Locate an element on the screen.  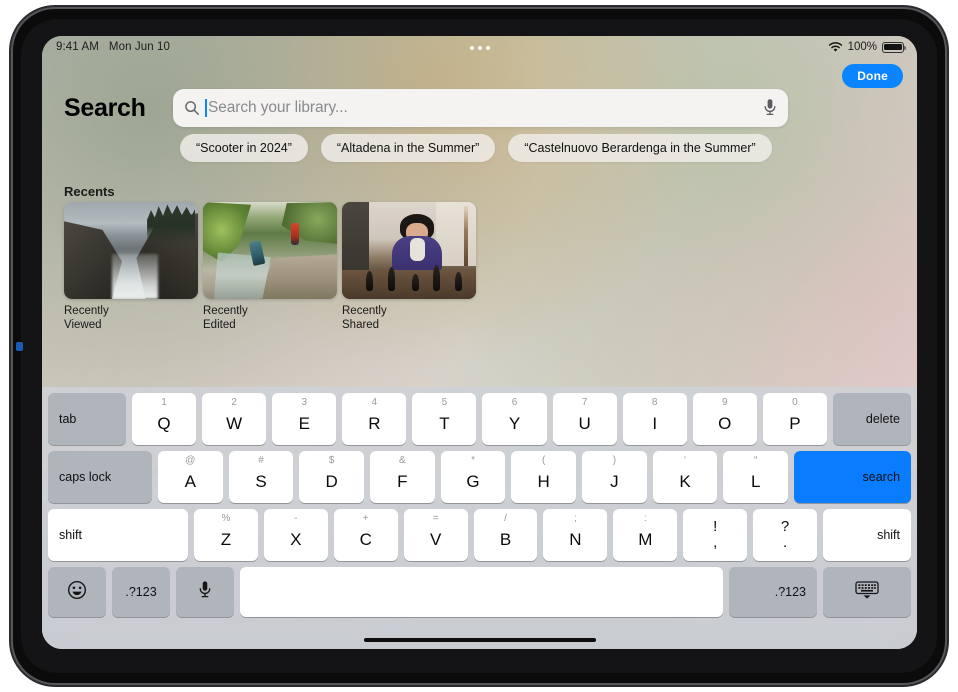
key-exclamation-comma: !, is located at coordinates (715, 535).